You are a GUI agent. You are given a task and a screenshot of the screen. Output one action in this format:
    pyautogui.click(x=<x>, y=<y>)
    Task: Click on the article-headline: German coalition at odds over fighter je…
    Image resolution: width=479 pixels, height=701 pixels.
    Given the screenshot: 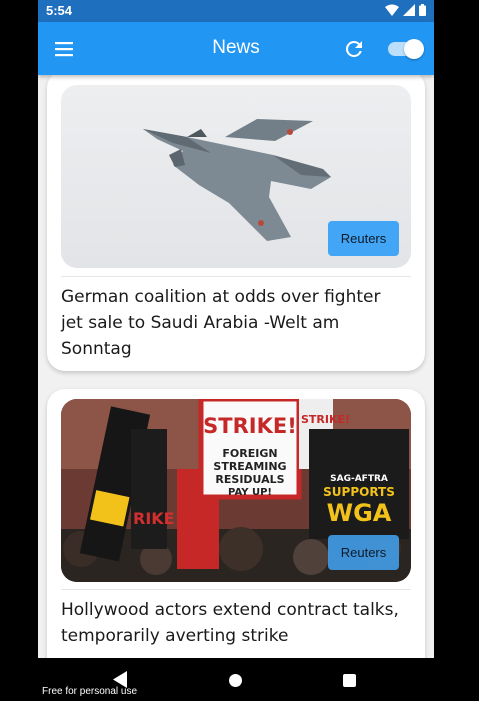 What is the action you would take?
    pyautogui.click(x=233, y=323)
    